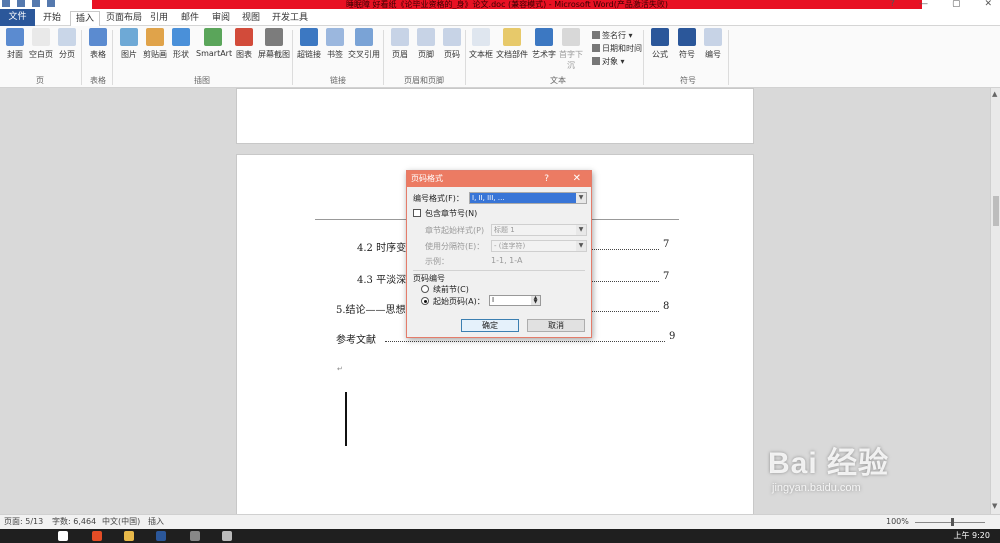  Describe the element at coordinates (581, 246) in the screenshot. I see `chevron-down-icon: ▼` at that location.